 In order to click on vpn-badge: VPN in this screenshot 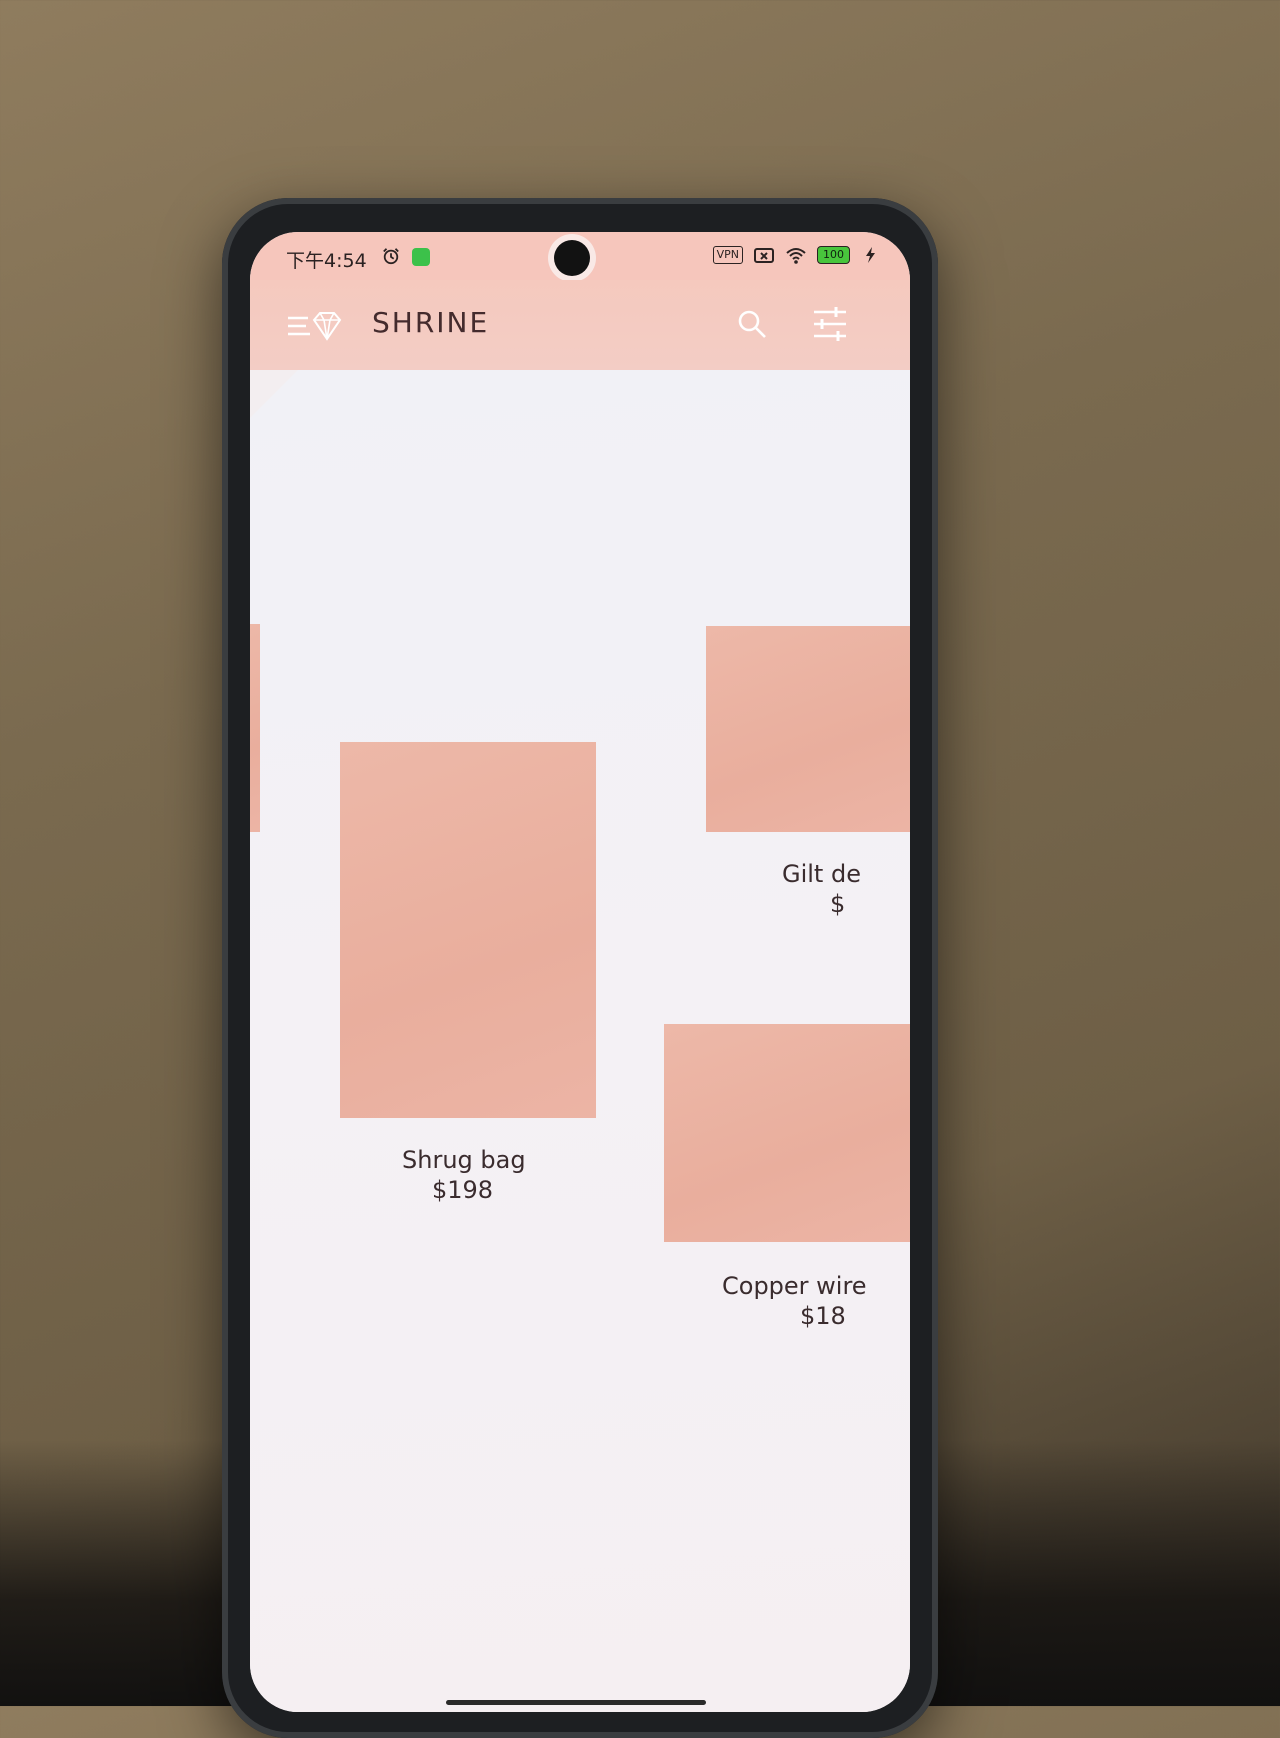, I will do `click(727, 255)`.